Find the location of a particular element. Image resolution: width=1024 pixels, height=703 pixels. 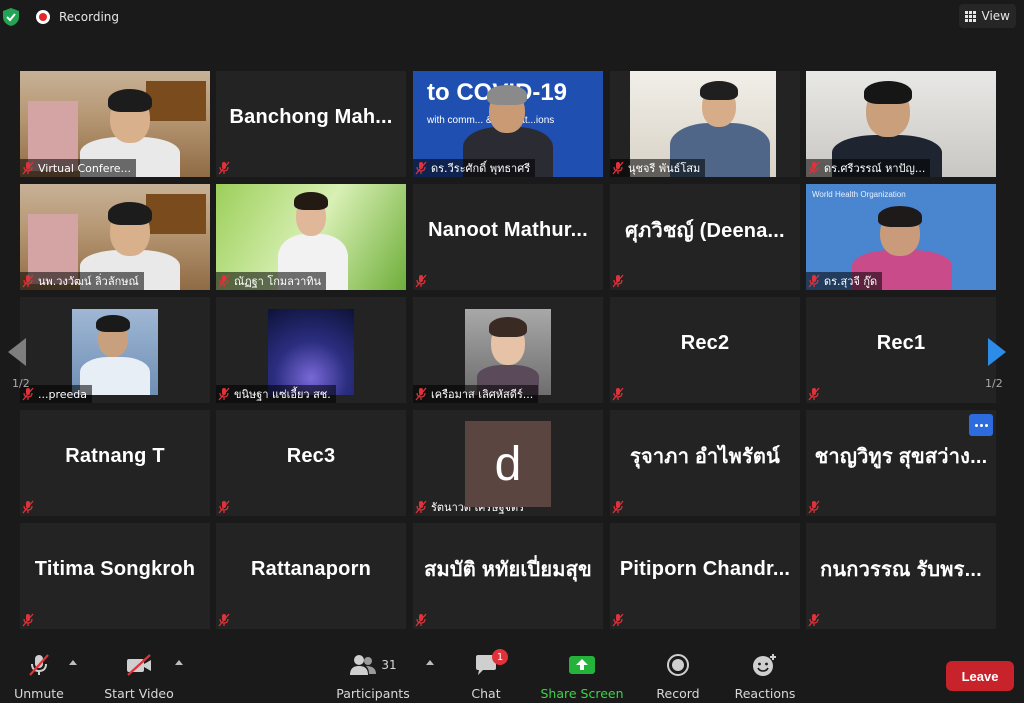

record-button: Record is located at coordinates (678, 676).